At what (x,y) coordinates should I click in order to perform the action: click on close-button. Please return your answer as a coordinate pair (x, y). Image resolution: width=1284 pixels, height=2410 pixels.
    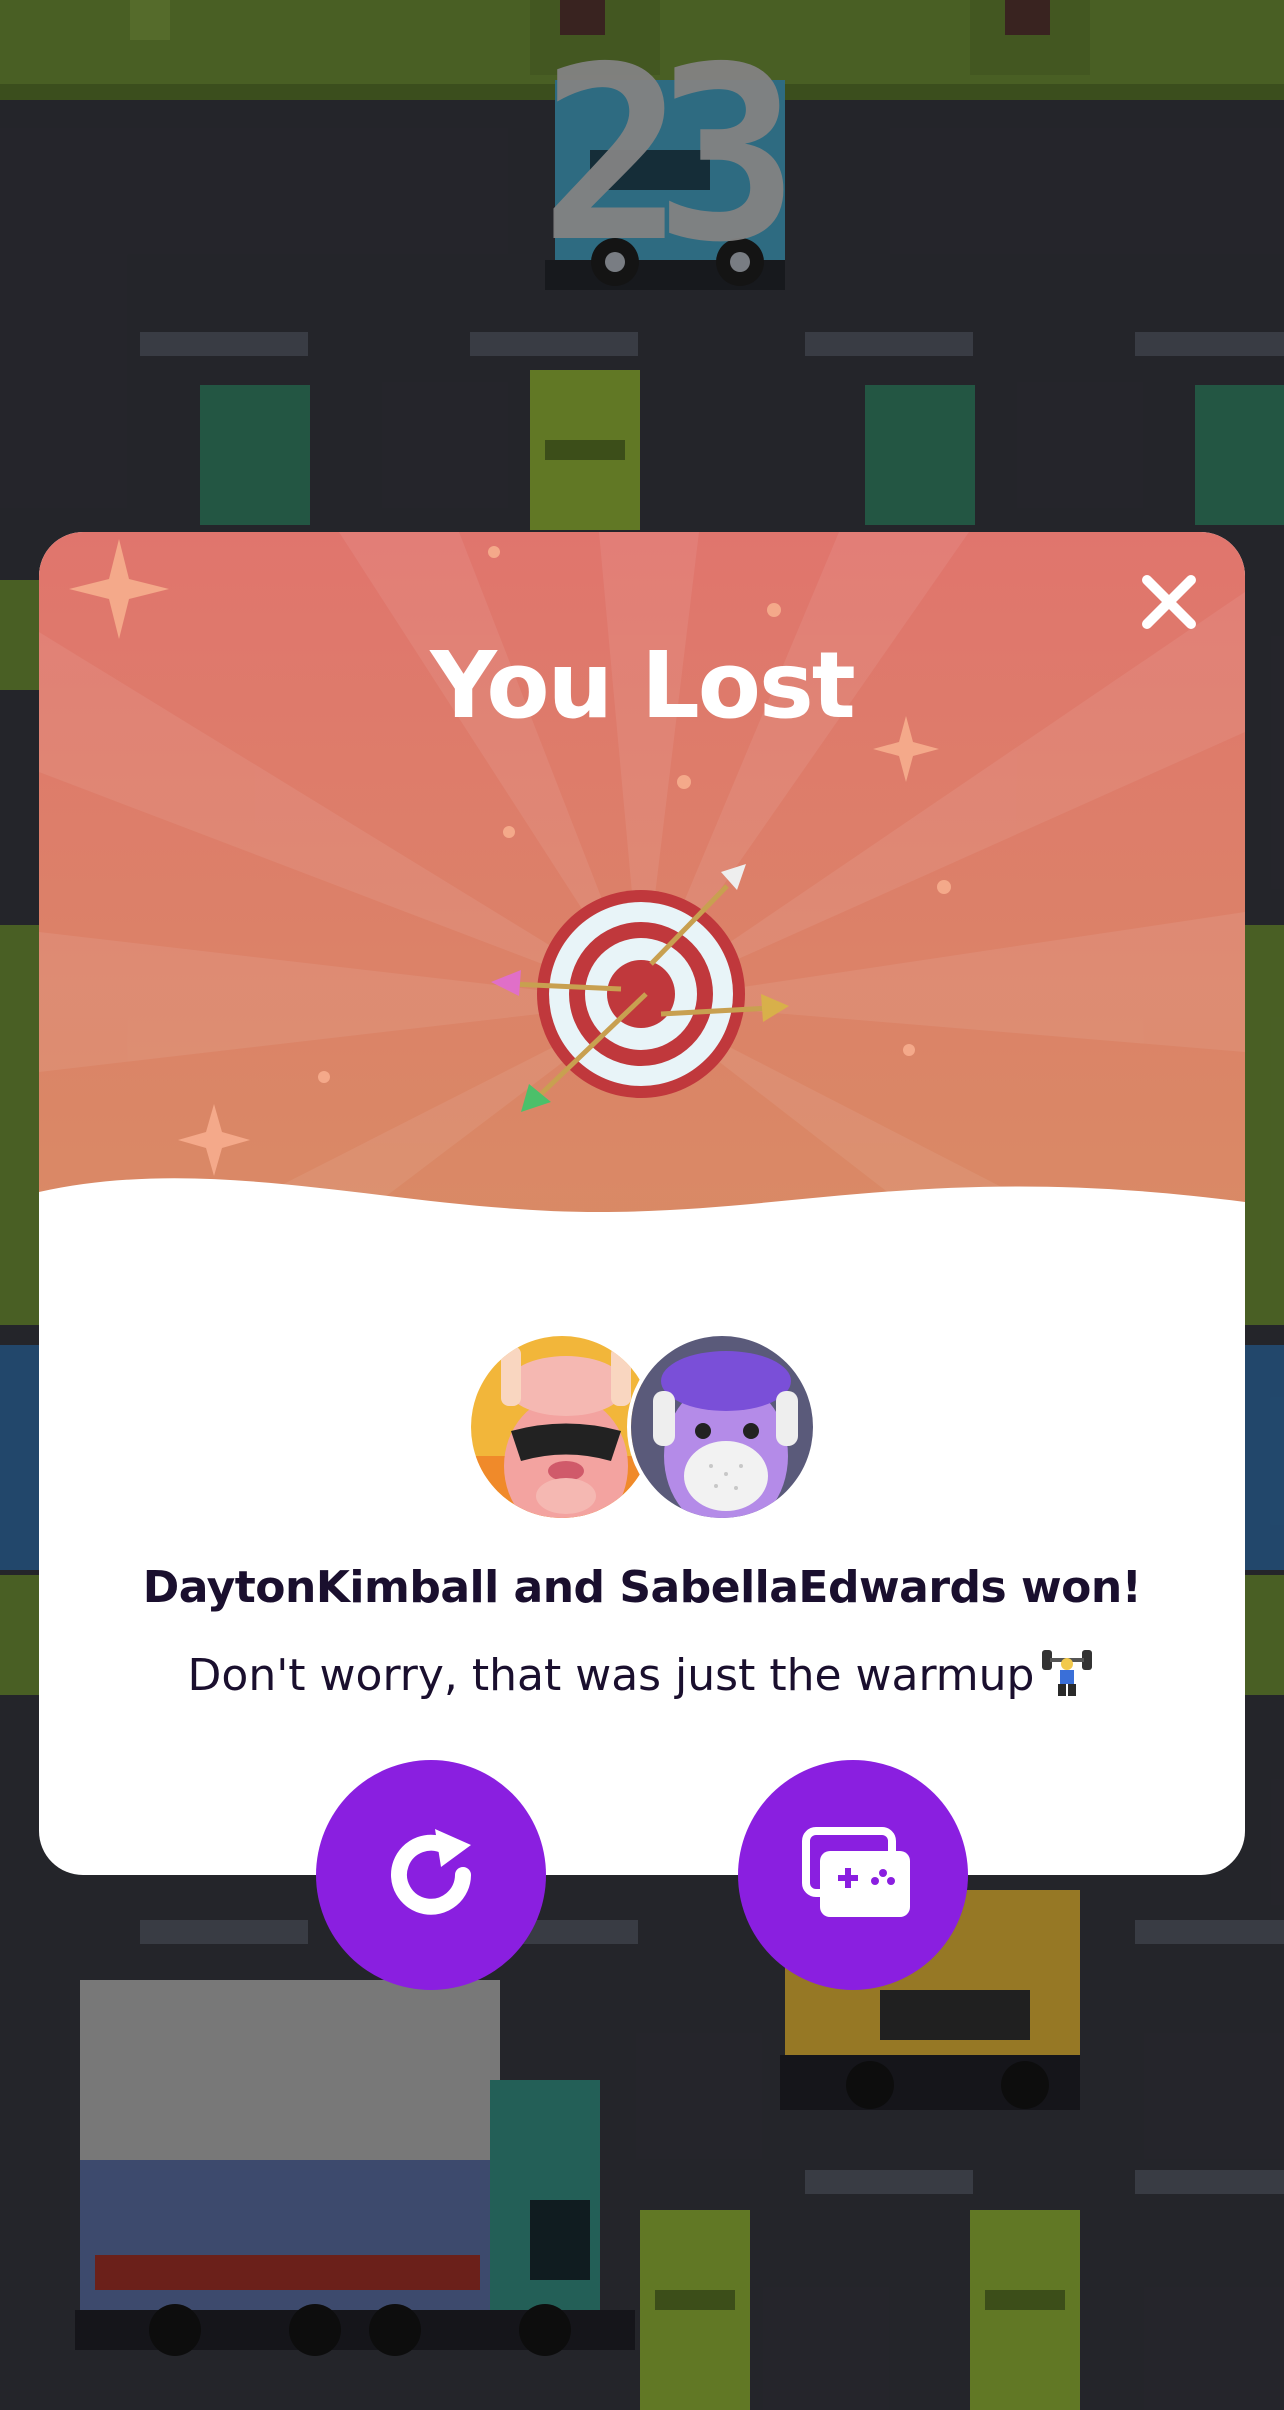
    Looking at the image, I should click on (1169, 602).